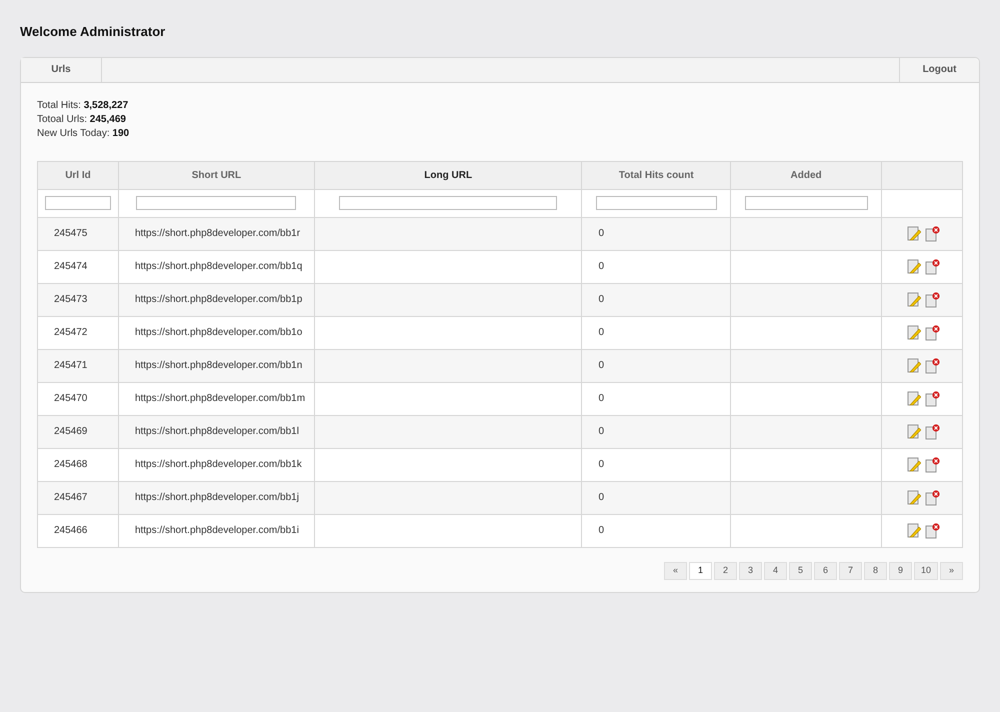 The height and width of the screenshot is (712, 1000). Describe the element at coordinates (71, 464) in the screenshot. I see `table-cell: 245468` at that location.